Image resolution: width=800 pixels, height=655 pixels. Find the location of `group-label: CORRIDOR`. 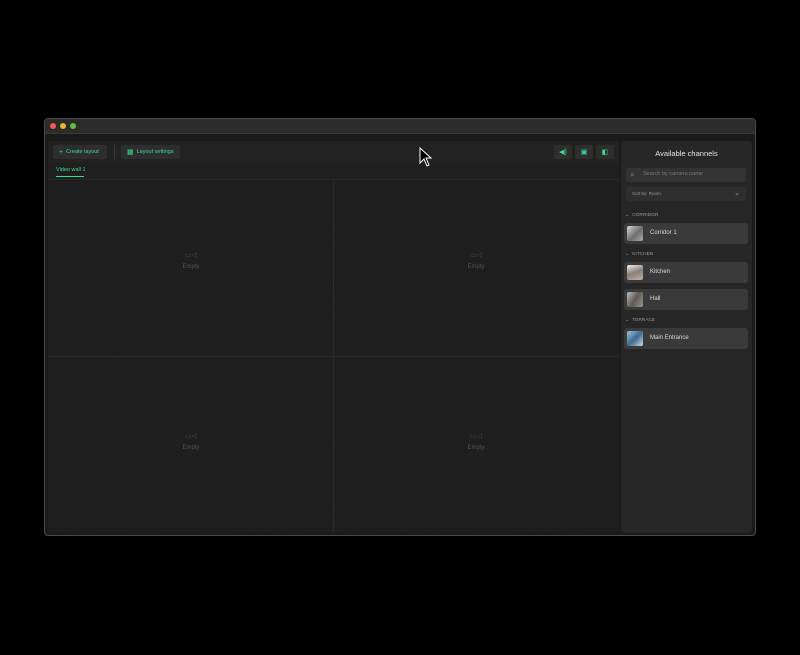

group-label: CORRIDOR is located at coordinates (645, 215).